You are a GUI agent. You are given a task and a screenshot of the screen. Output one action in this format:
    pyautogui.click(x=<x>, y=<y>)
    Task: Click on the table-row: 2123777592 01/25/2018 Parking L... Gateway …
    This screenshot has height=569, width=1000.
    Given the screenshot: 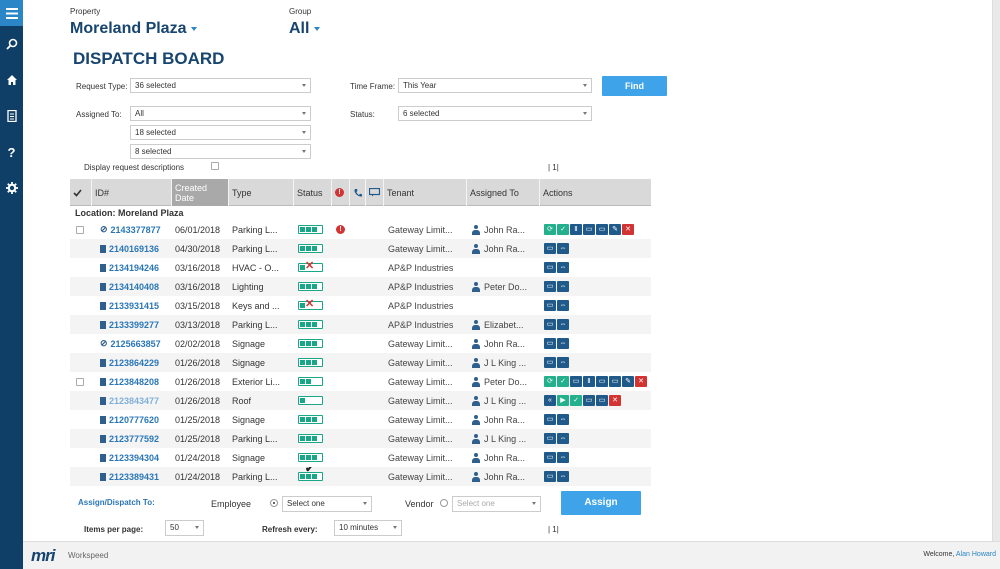 What is the action you would take?
    pyautogui.click(x=360, y=438)
    